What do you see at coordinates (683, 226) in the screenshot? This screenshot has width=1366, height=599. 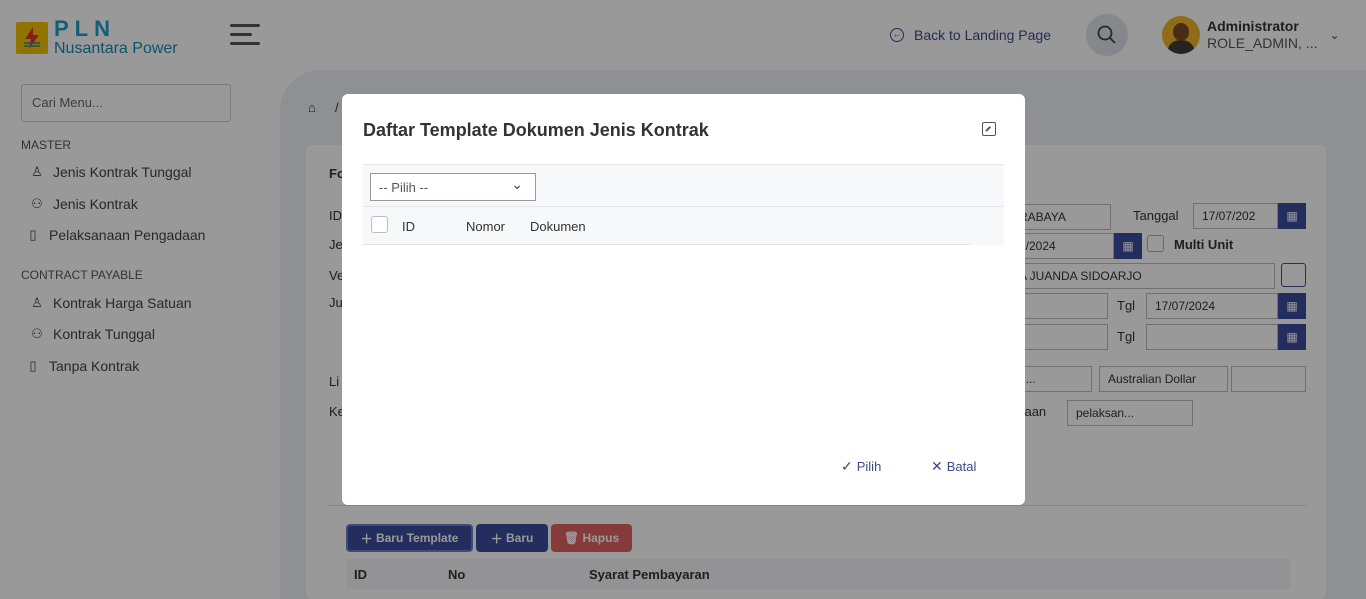 I see `dialog-table-header: ID Nomor Dokumen` at bounding box center [683, 226].